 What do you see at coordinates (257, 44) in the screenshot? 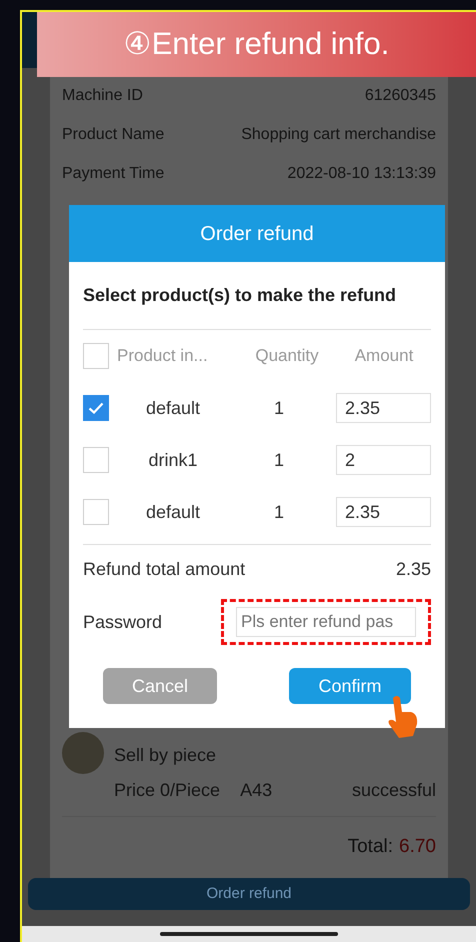
I see `banner-title: ④Enter refund info.` at bounding box center [257, 44].